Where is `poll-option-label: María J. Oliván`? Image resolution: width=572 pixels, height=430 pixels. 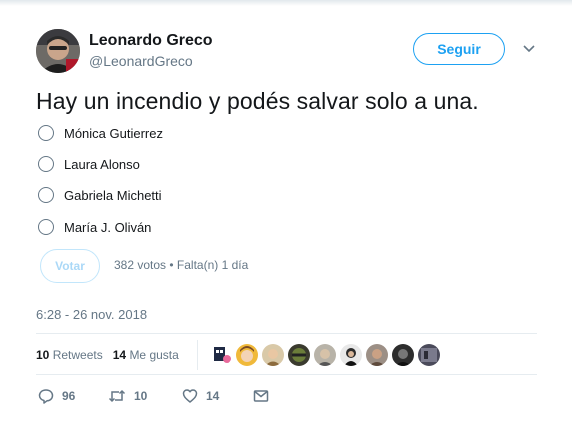
poll-option-label: María J. Oliván is located at coordinates (108, 227).